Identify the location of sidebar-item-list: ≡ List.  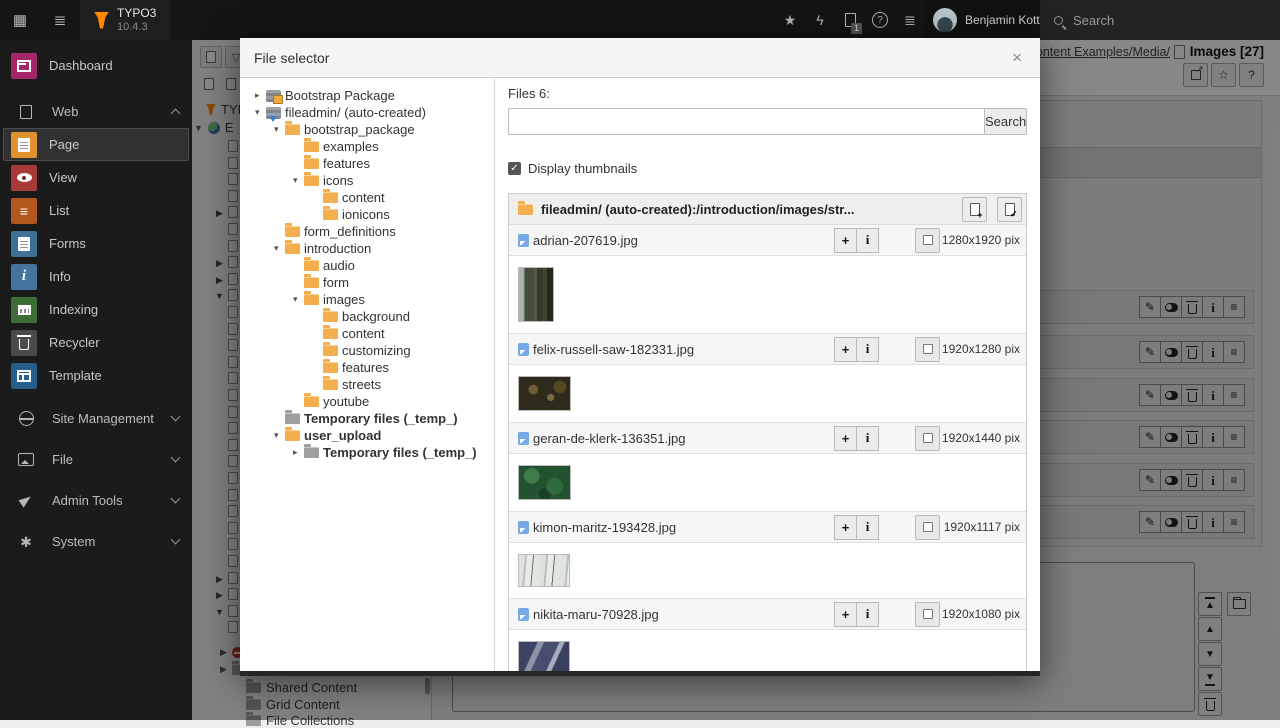
(96, 210).